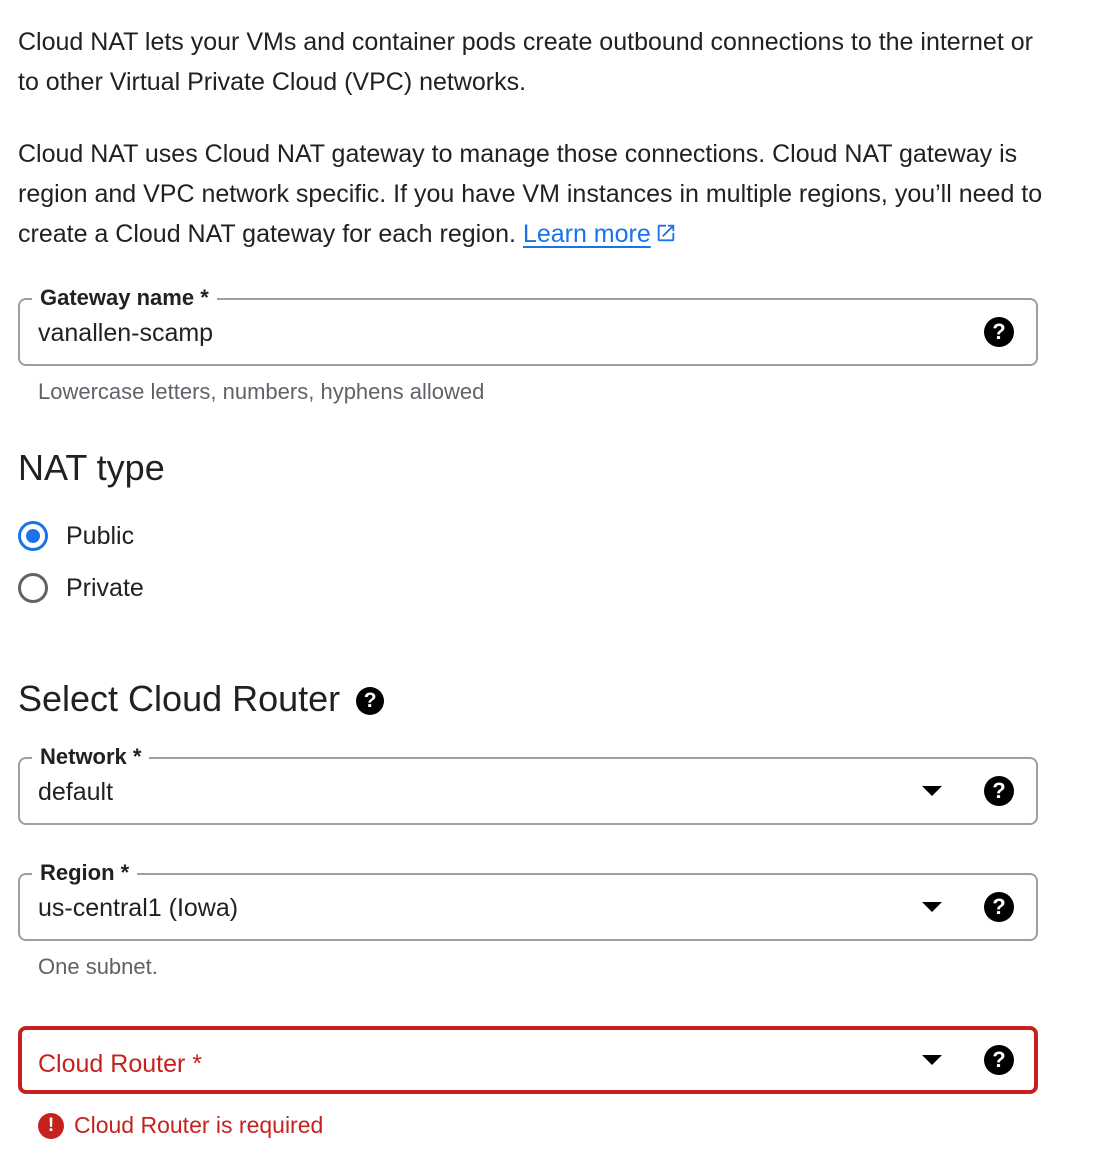  What do you see at coordinates (932, 1060) in the screenshot?
I see `cloud-router-dropdown-arrow-icon` at bounding box center [932, 1060].